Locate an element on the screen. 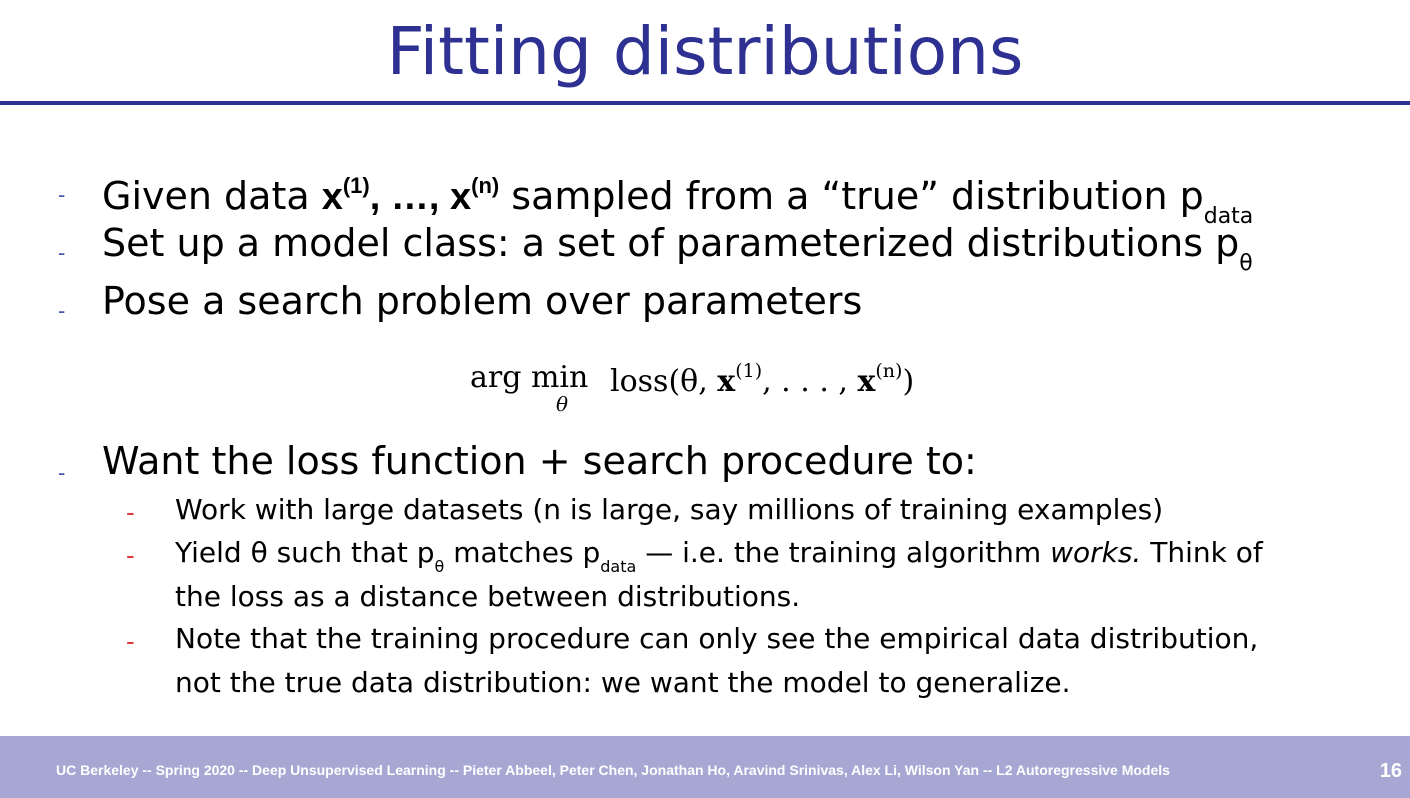 Image resolution: width=1410 pixels, height=798 pixels. bullet-1-x1-sup: (1) is located at coordinates (356, 185).